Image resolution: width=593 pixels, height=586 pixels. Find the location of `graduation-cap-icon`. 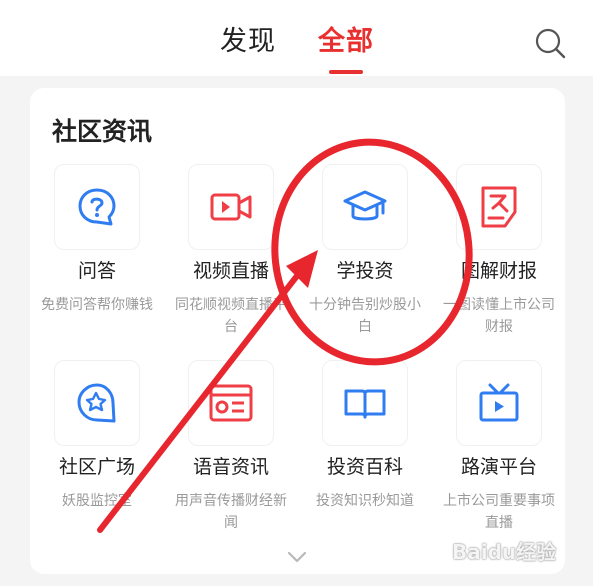

graduation-cap-icon is located at coordinates (365, 205).